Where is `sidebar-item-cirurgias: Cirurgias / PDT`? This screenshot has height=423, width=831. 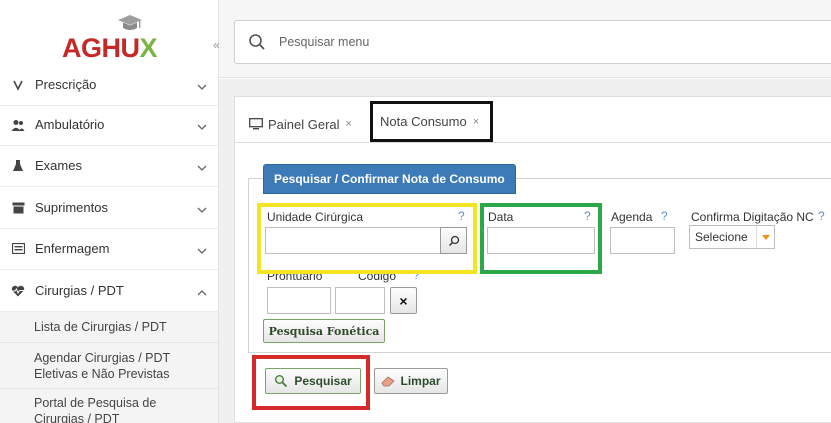 sidebar-item-cirurgias: Cirurgias / PDT is located at coordinates (109, 291).